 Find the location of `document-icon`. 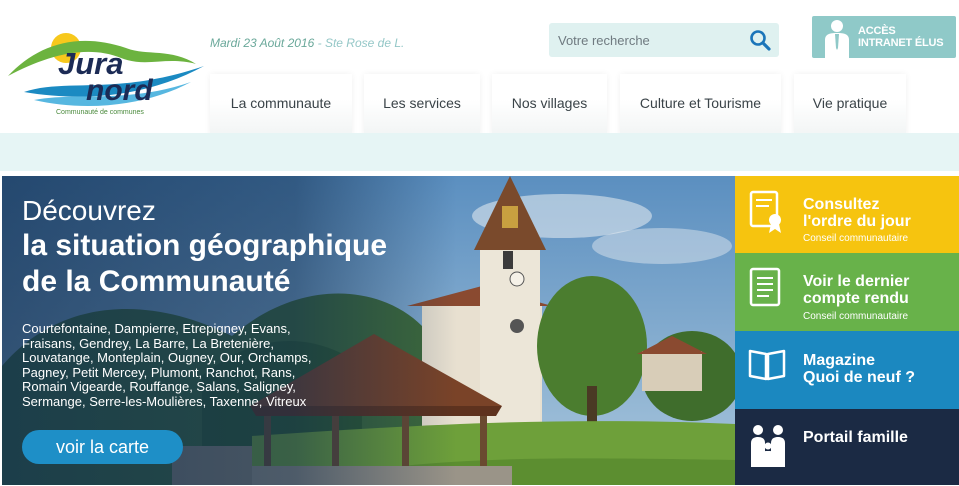

document-icon is located at coordinates (765, 287).